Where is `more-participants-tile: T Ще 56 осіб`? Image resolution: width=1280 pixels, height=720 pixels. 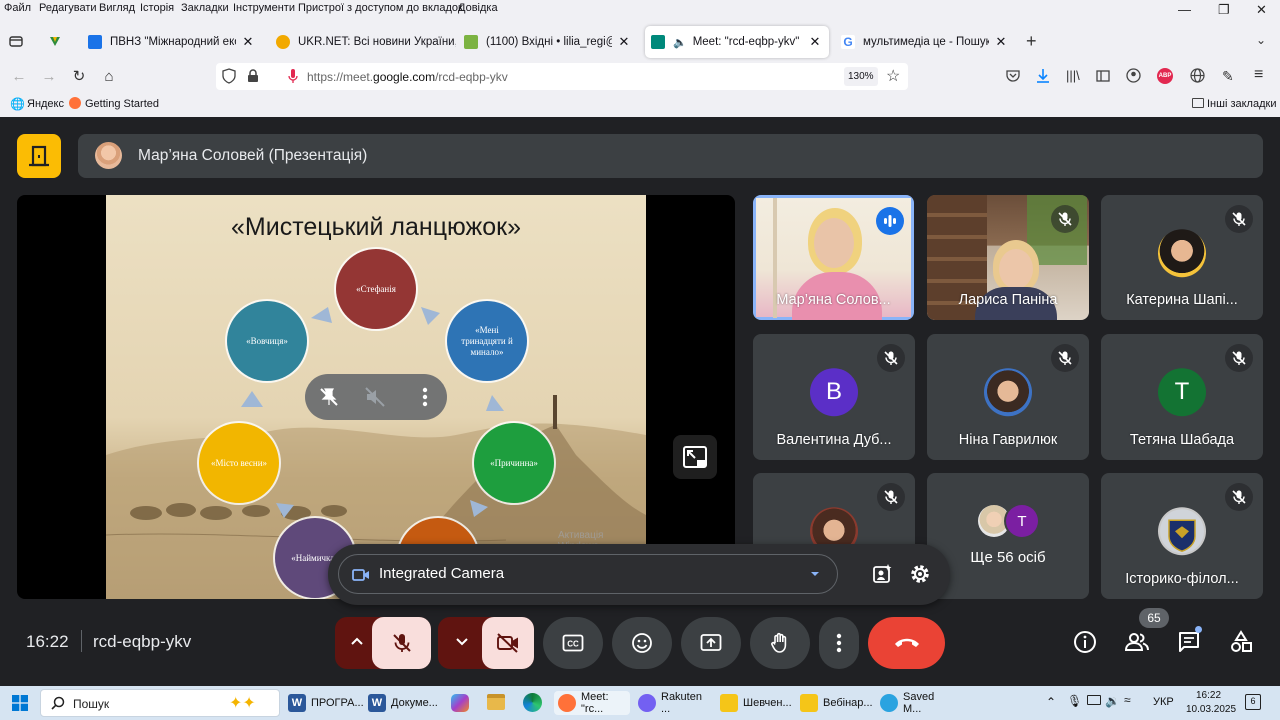 more-participants-tile: T Ще 56 осіб is located at coordinates (1008, 536).